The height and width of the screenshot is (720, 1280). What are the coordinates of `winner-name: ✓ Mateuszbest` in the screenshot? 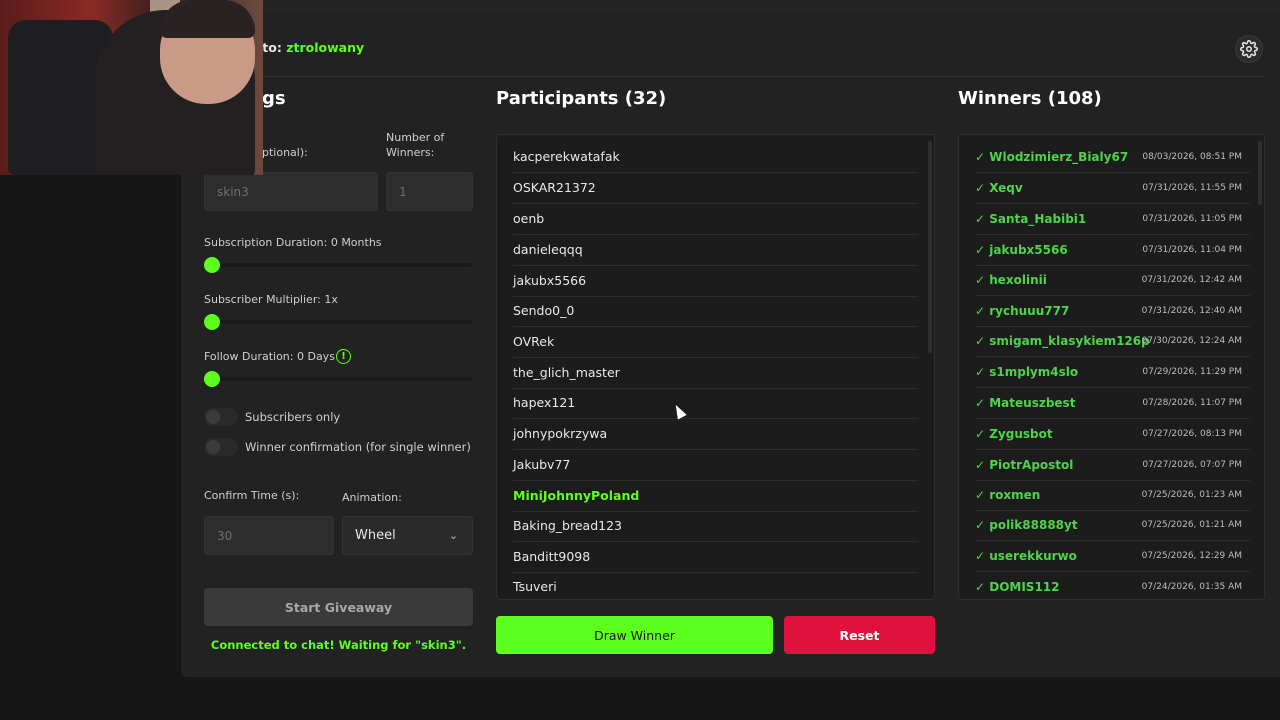 It's located at (1025, 403).